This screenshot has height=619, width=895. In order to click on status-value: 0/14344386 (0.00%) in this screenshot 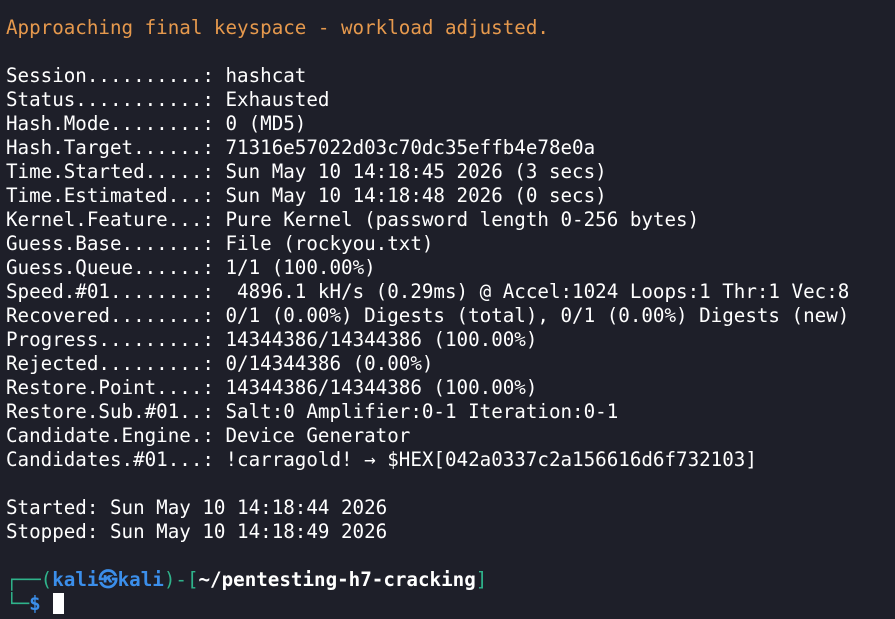, I will do `click(329, 363)`.